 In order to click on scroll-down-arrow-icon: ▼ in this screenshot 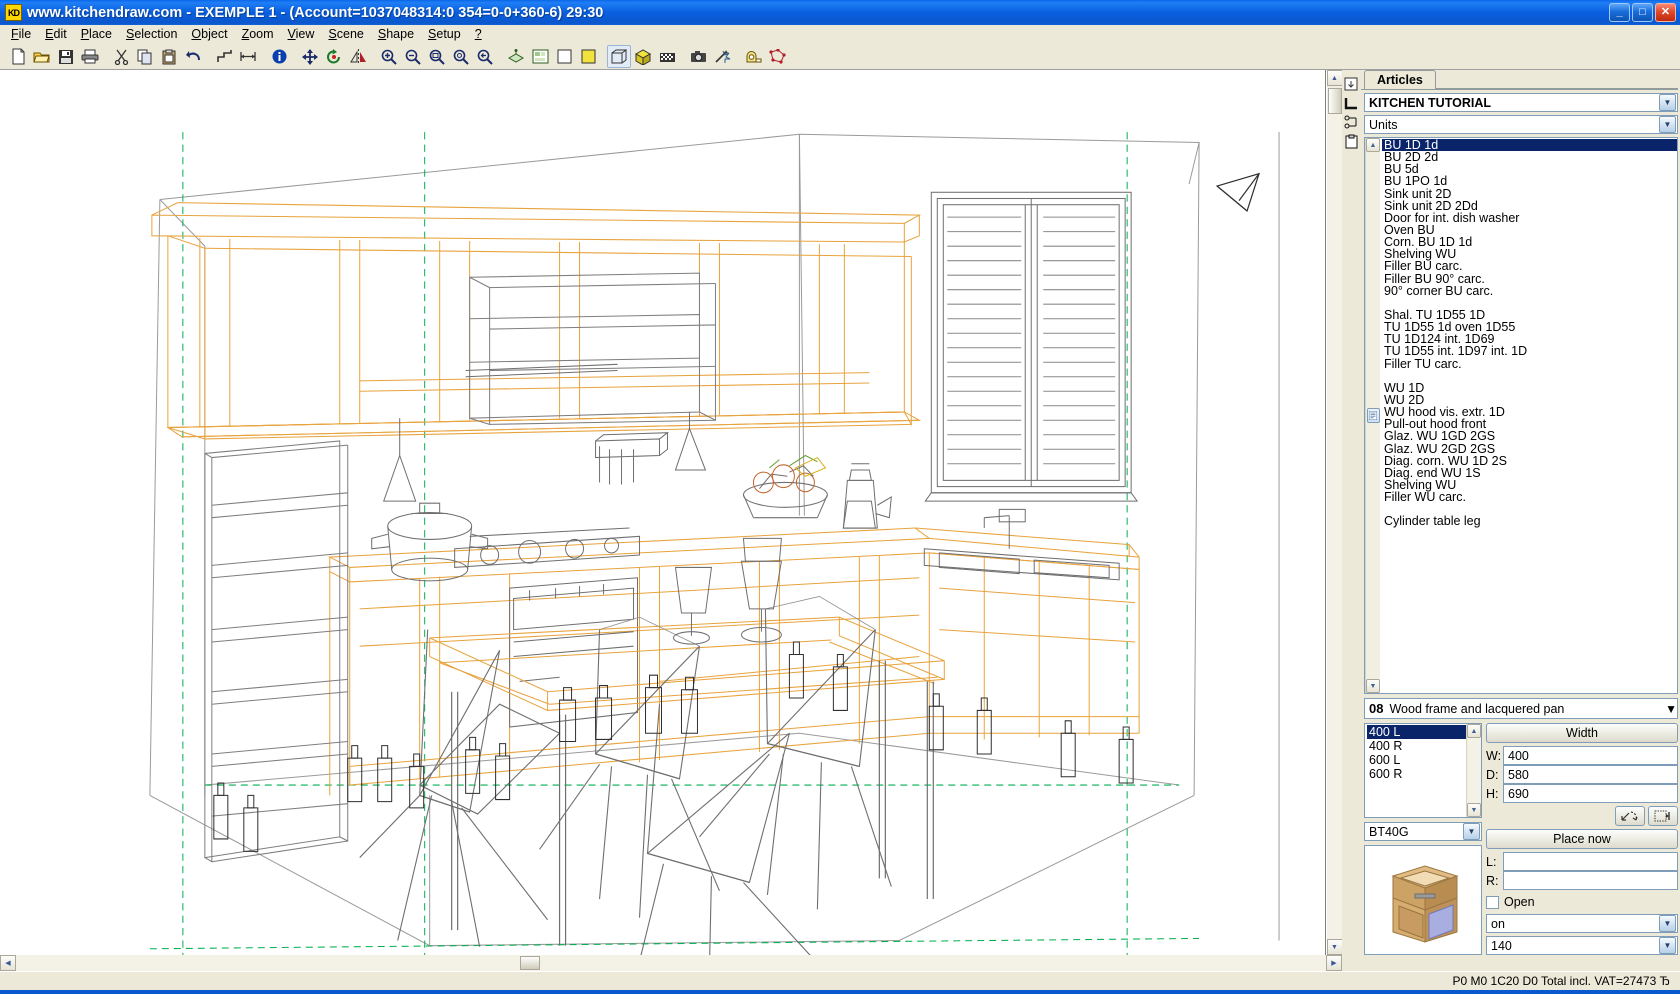, I will do `click(1334, 947)`.